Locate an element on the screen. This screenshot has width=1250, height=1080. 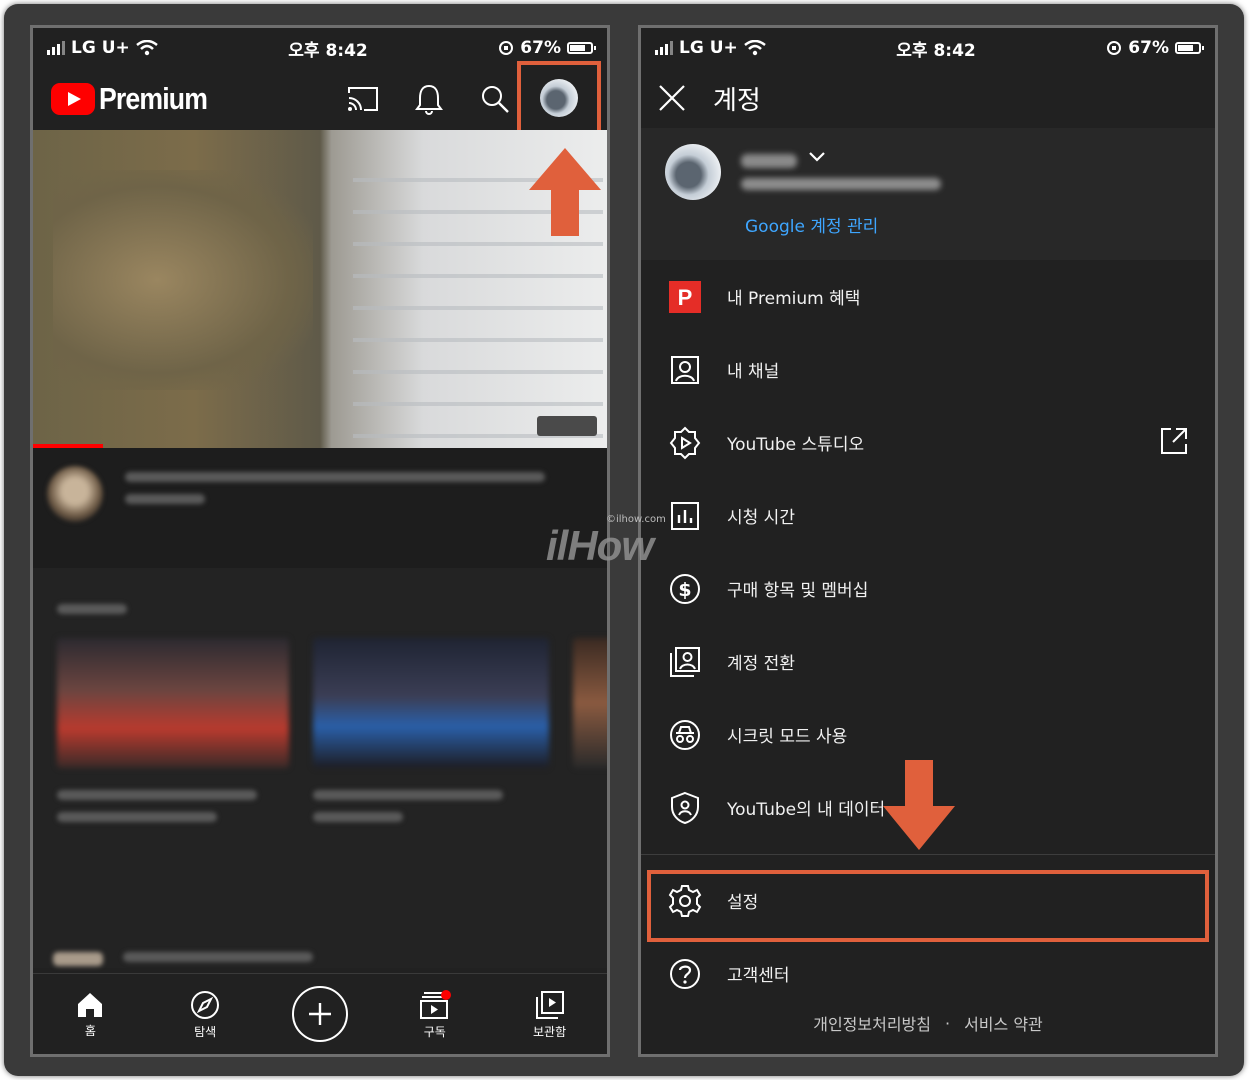
account-name-blurred is located at coordinates (769, 161).